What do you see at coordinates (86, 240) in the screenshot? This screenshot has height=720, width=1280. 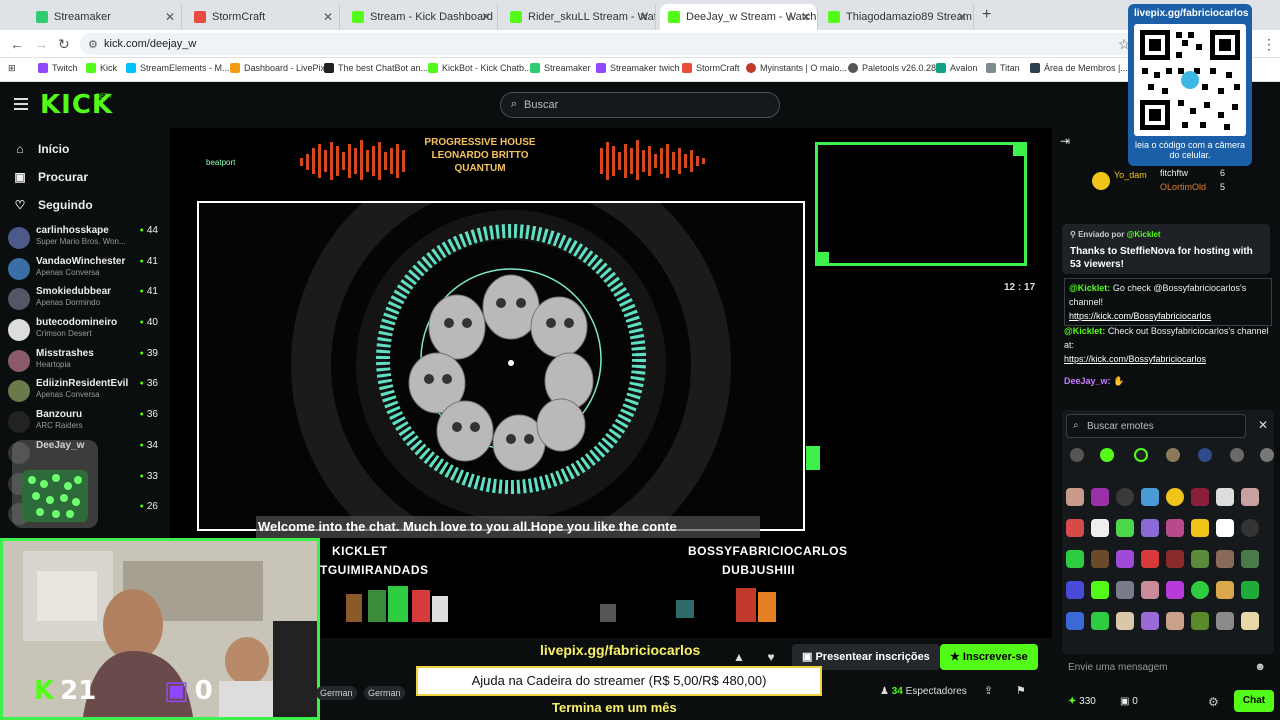 I see `sidebar-channel: carlinhosskapeSuper Mario Bros. Won... 44` at bounding box center [86, 240].